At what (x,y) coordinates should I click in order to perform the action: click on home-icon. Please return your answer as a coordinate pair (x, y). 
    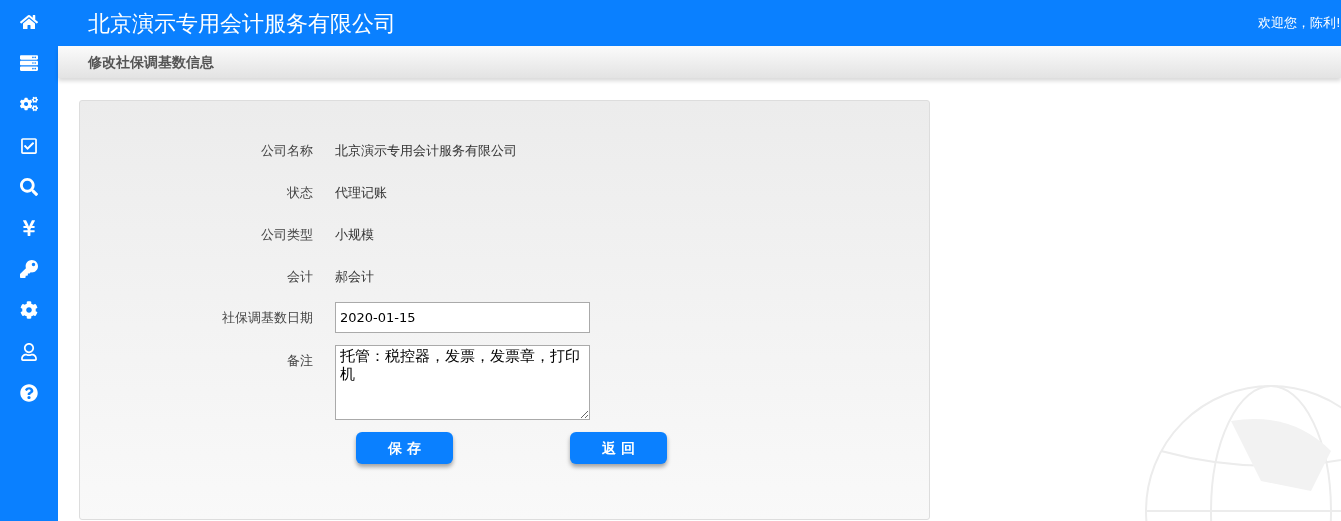
    Looking at the image, I should click on (29, 22).